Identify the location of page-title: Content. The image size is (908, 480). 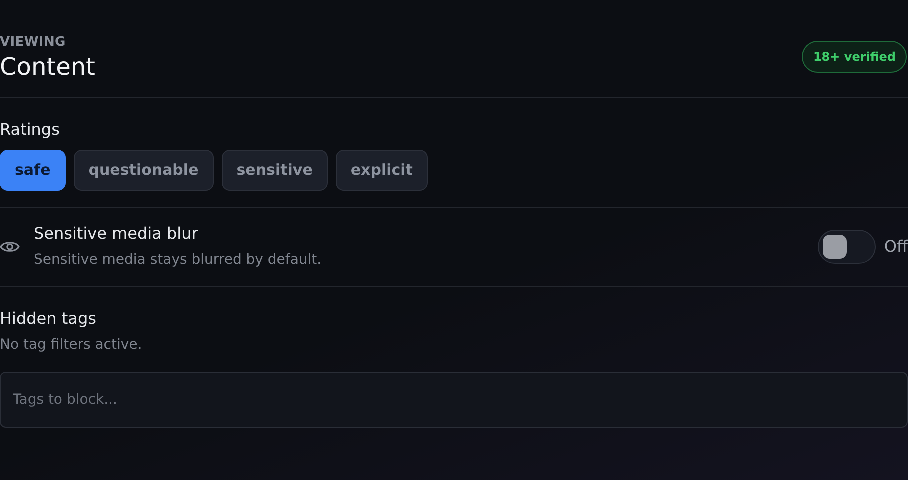
(48, 67).